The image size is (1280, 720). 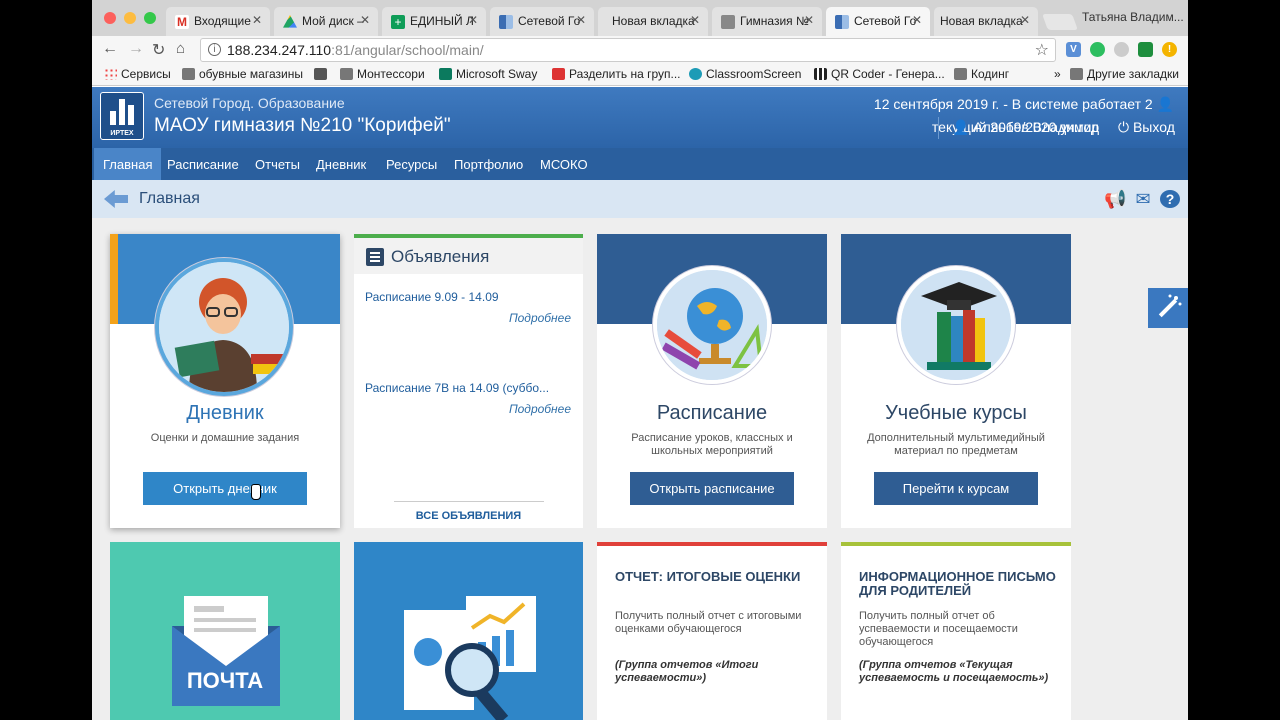 I want to click on browser-tab: + ЕДИНЫЙ Л ✕, so click(x=434, y=21).